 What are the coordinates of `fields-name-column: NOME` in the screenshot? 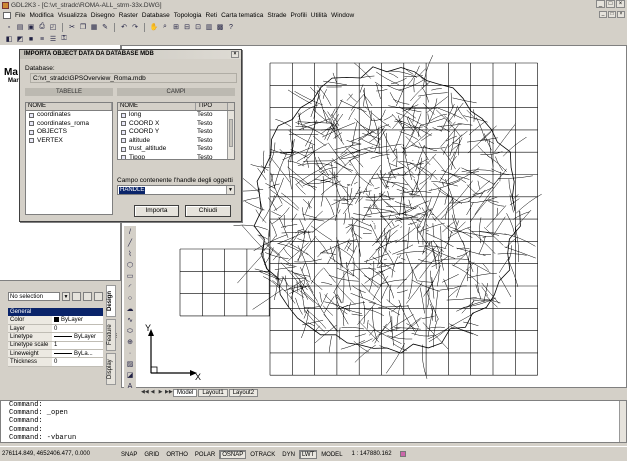 It's located at (157, 106).